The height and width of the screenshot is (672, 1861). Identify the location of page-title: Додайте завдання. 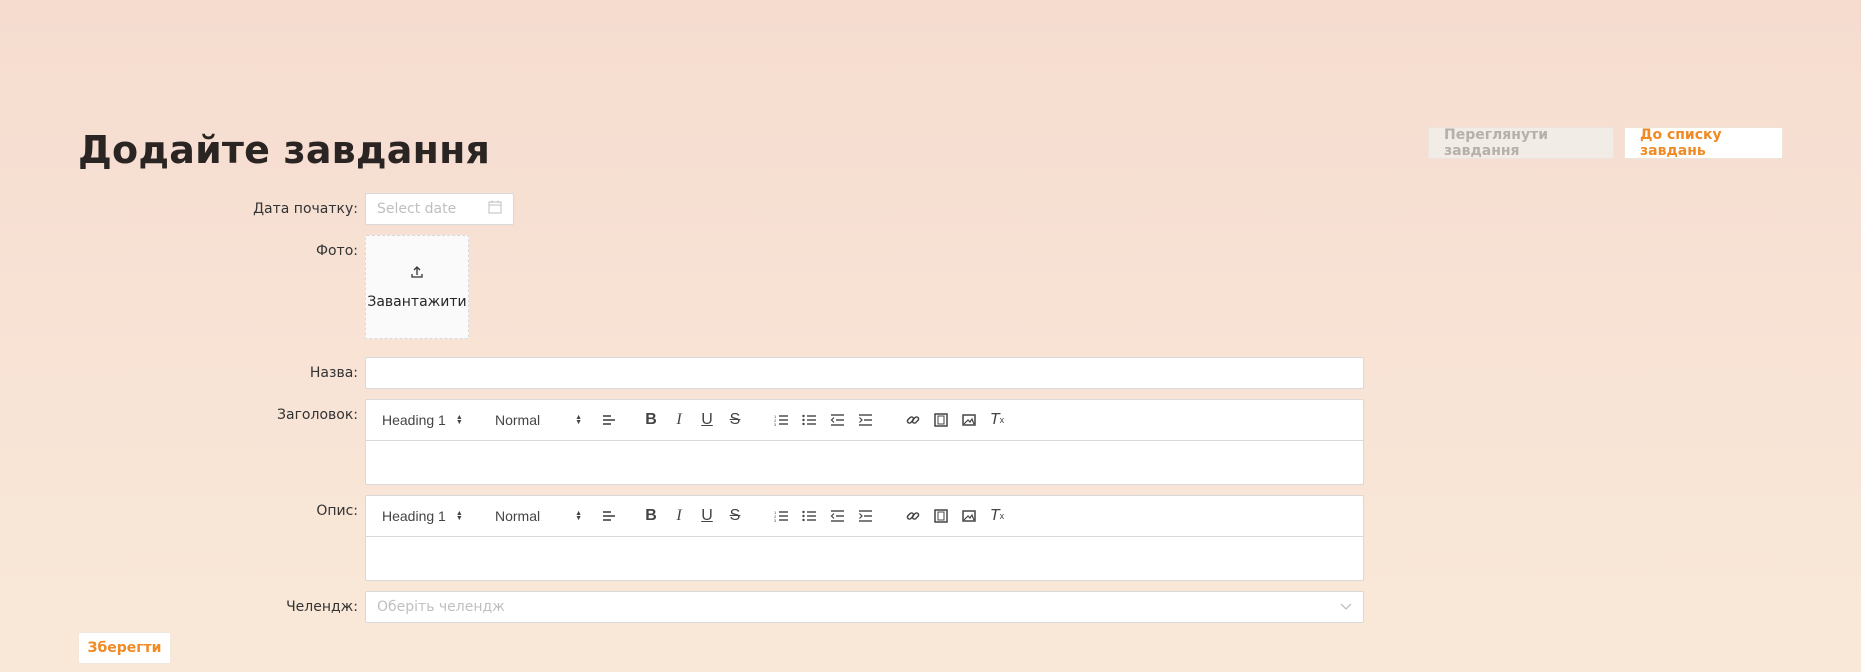
(284, 150).